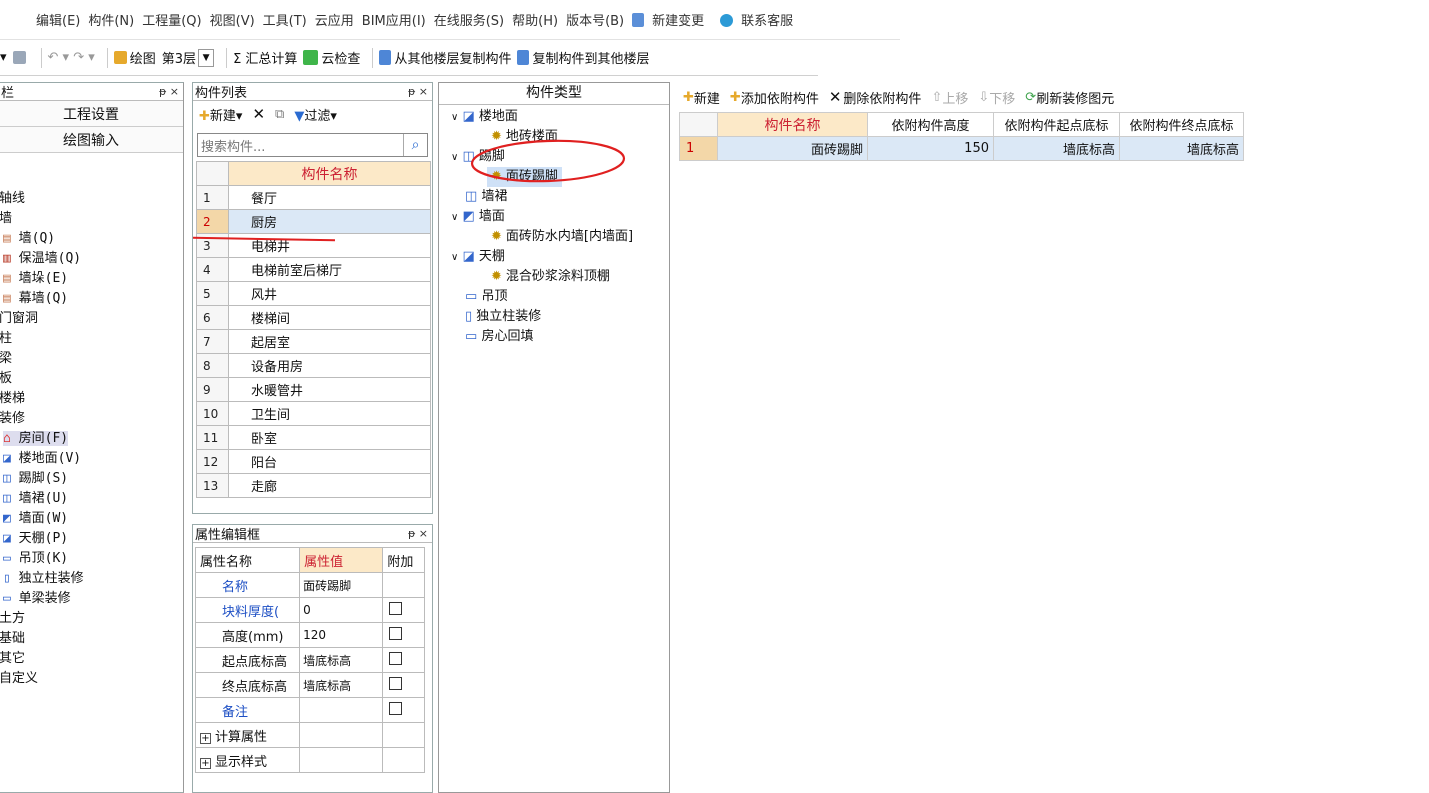 The height and width of the screenshot is (793, 1429). What do you see at coordinates (232, 19) in the screenshot?
I see `menu-view: 视图(V)` at bounding box center [232, 19].